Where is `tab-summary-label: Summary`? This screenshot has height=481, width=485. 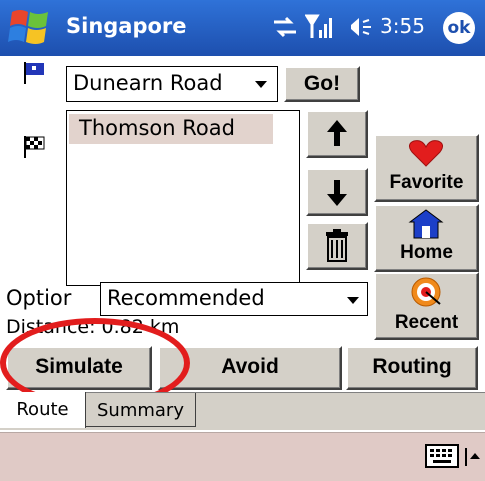
tab-summary-label: Summary is located at coordinates (140, 410).